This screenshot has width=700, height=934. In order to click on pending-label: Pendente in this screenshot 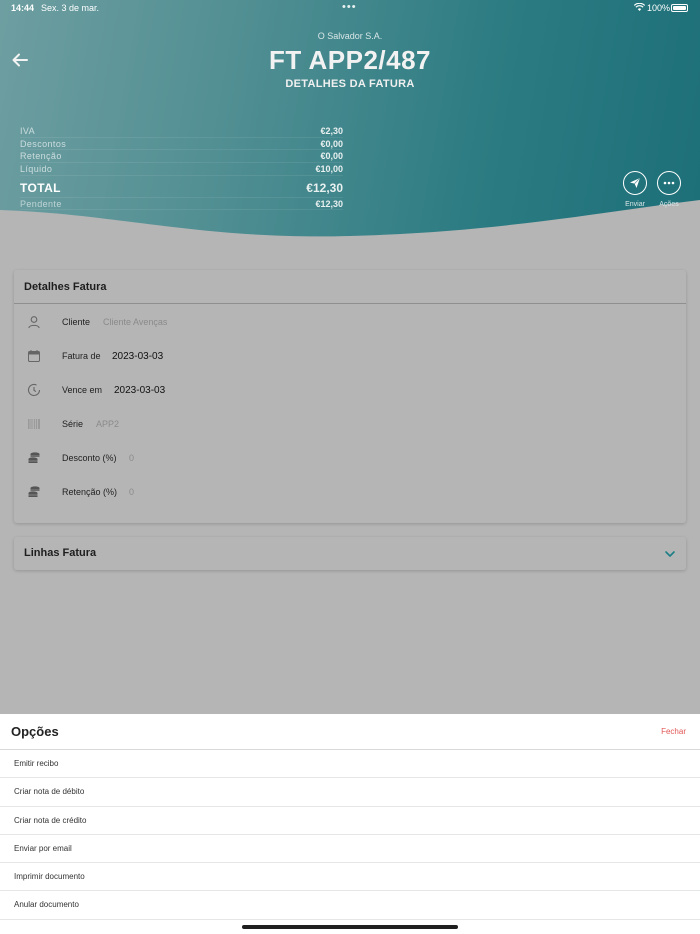, I will do `click(41, 203)`.